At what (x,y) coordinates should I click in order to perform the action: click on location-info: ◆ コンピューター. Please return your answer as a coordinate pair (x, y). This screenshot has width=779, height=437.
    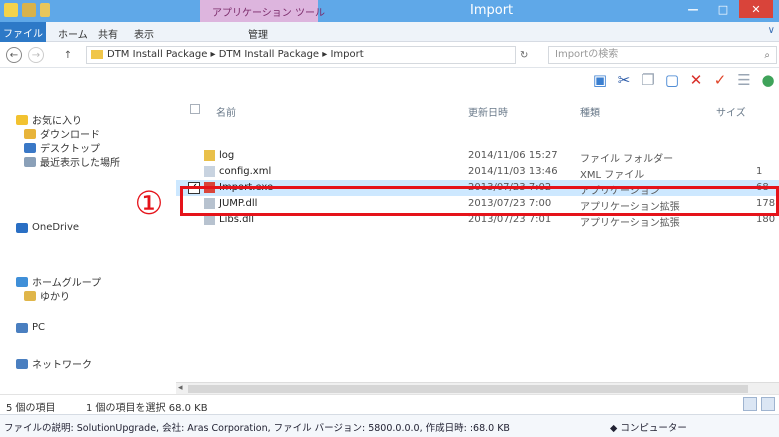
    Looking at the image, I should click on (648, 427).